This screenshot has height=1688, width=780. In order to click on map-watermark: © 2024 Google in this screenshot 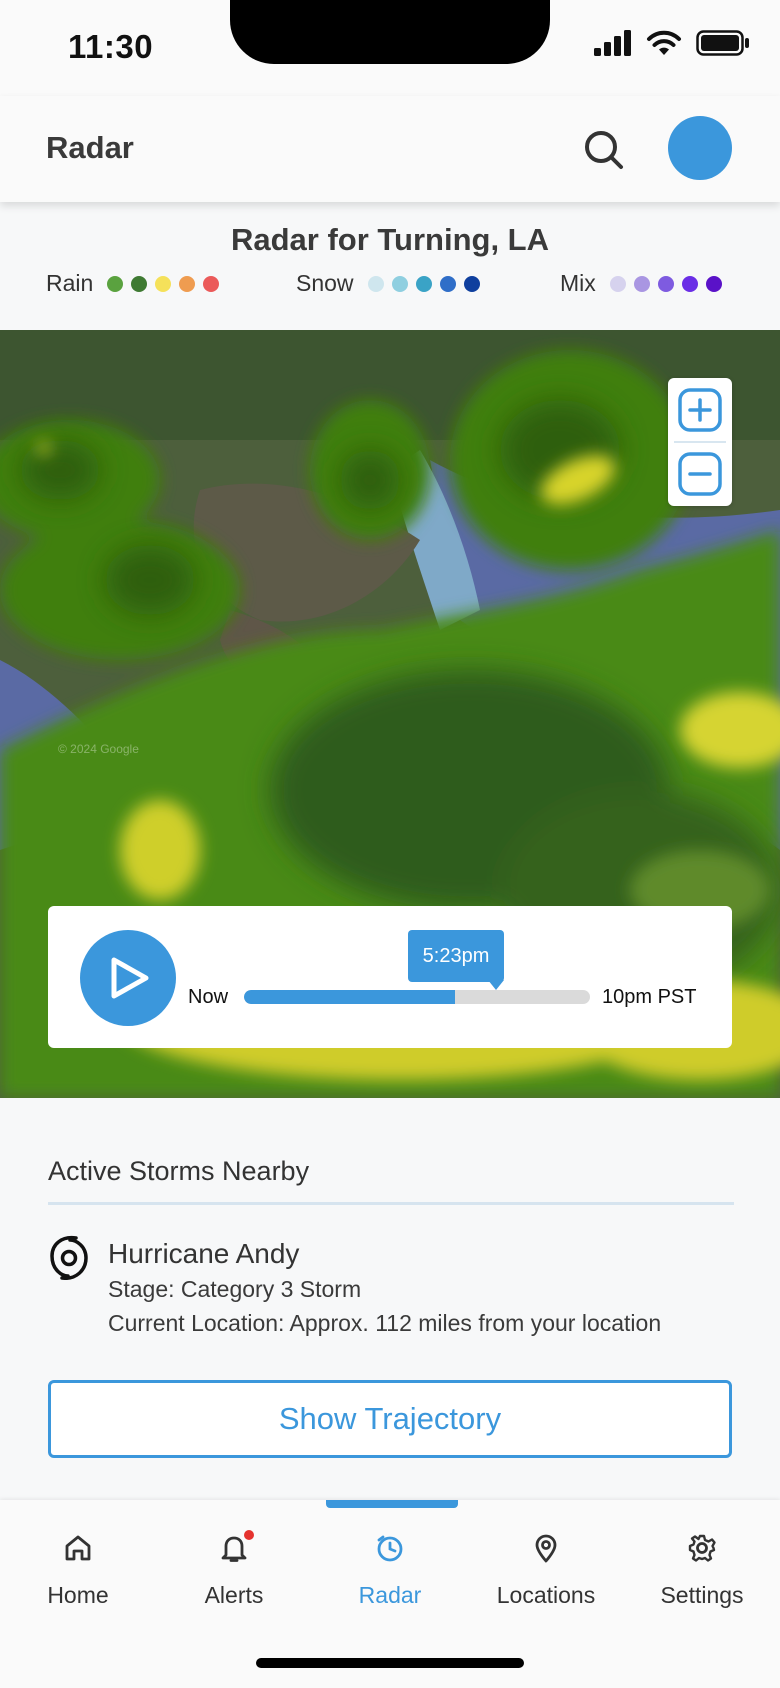, I will do `click(98, 749)`.